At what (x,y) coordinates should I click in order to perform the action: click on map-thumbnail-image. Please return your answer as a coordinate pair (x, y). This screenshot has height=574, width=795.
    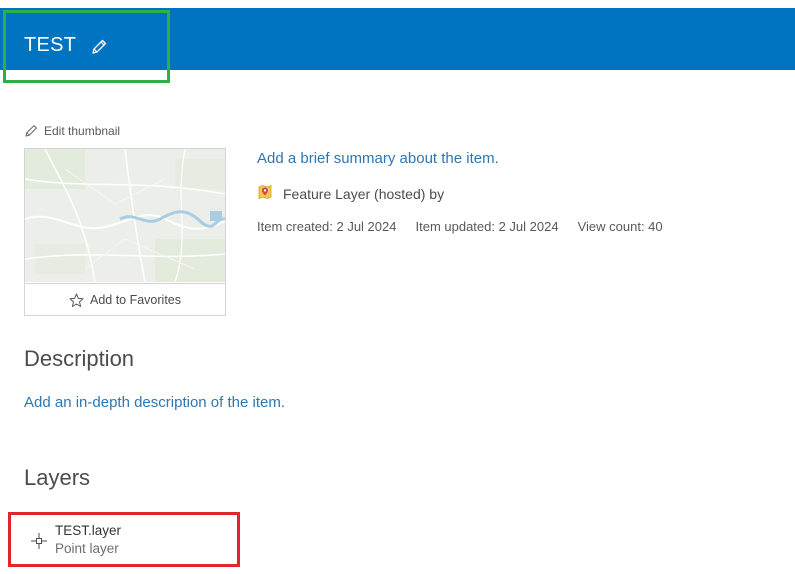
    Looking at the image, I should click on (125, 215).